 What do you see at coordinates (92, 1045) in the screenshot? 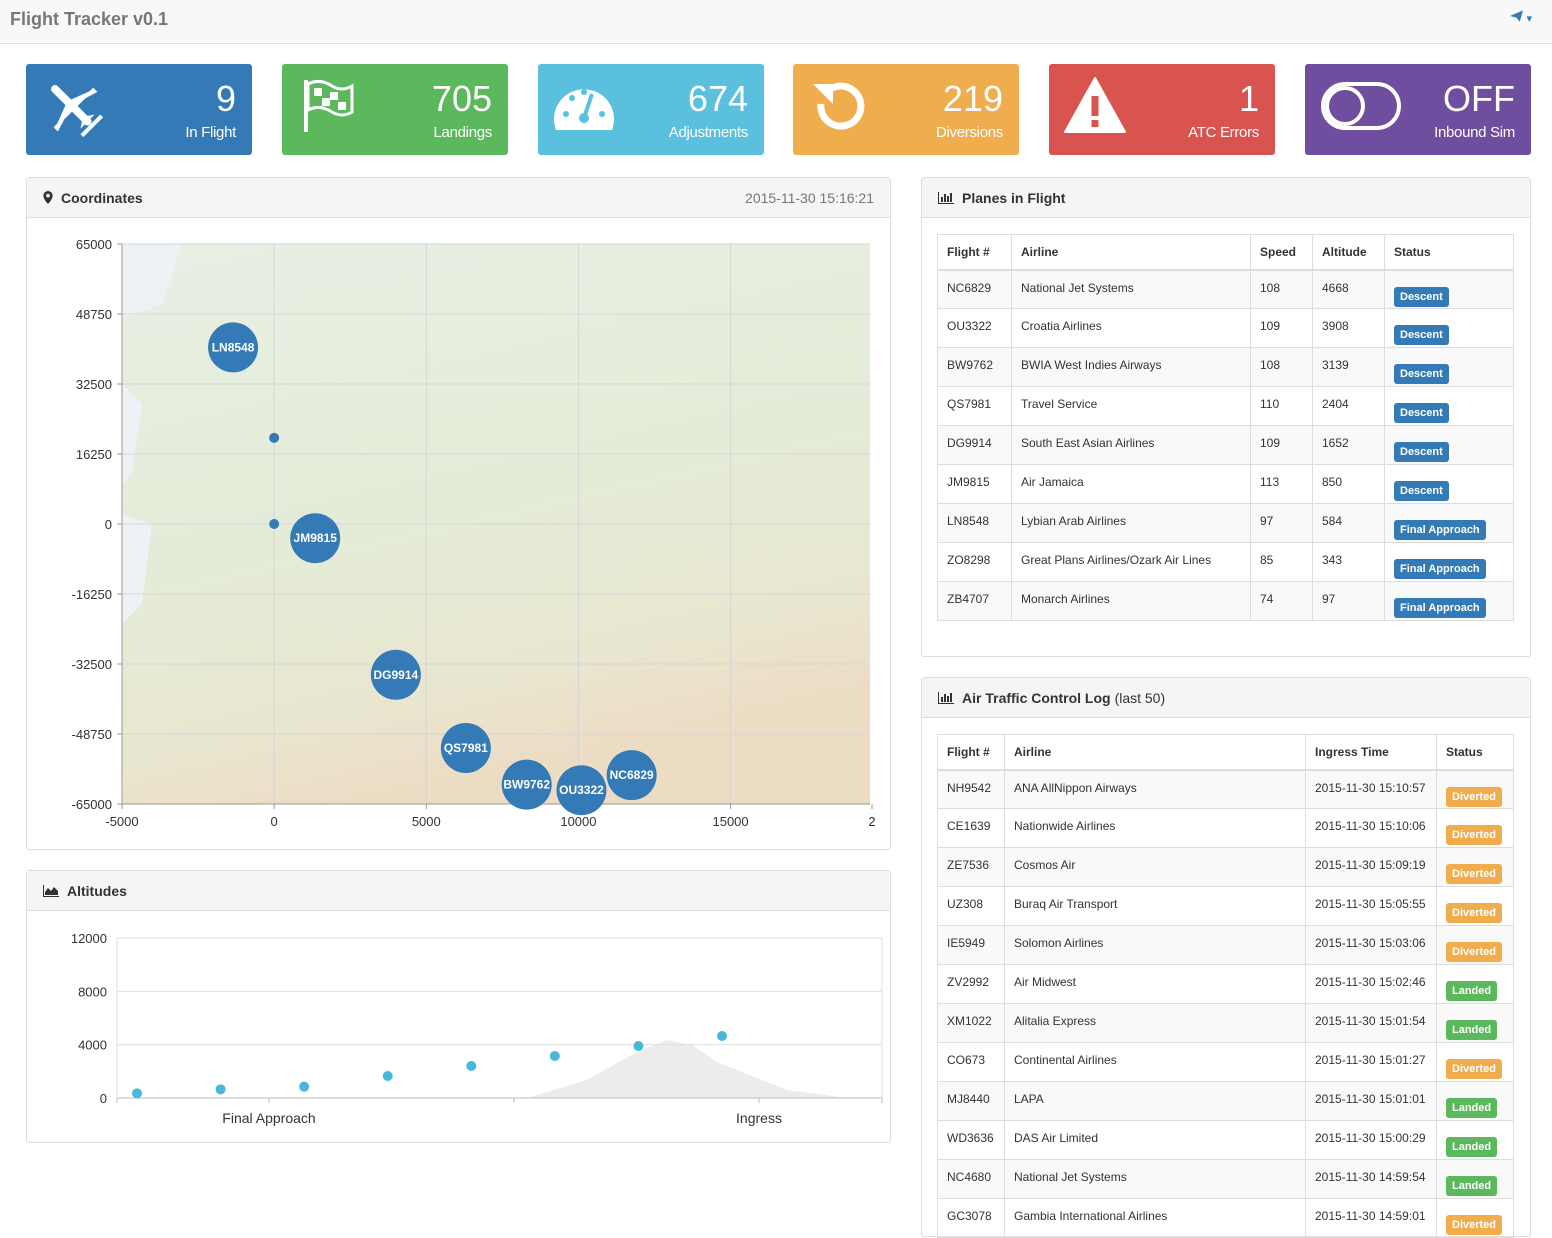
I see `y-tick-label: 4000` at bounding box center [92, 1045].